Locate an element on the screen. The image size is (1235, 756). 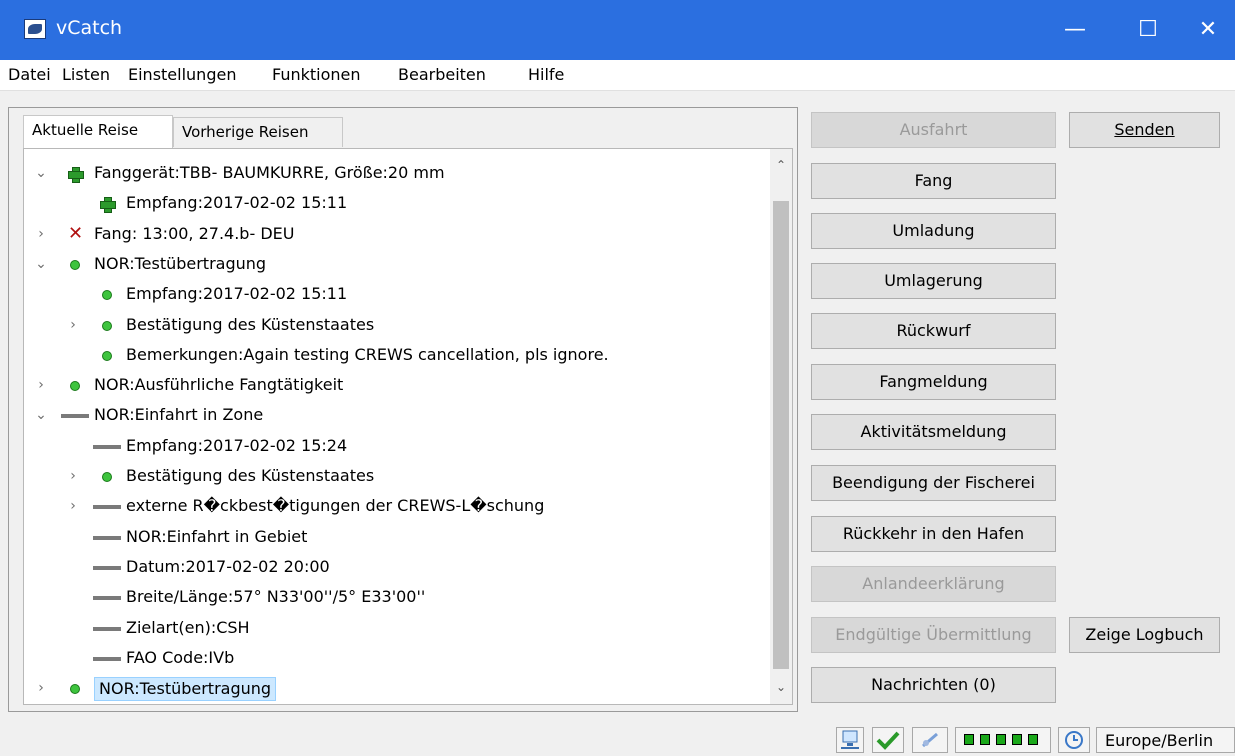
plus-icon is located at coordinates (76, 175).